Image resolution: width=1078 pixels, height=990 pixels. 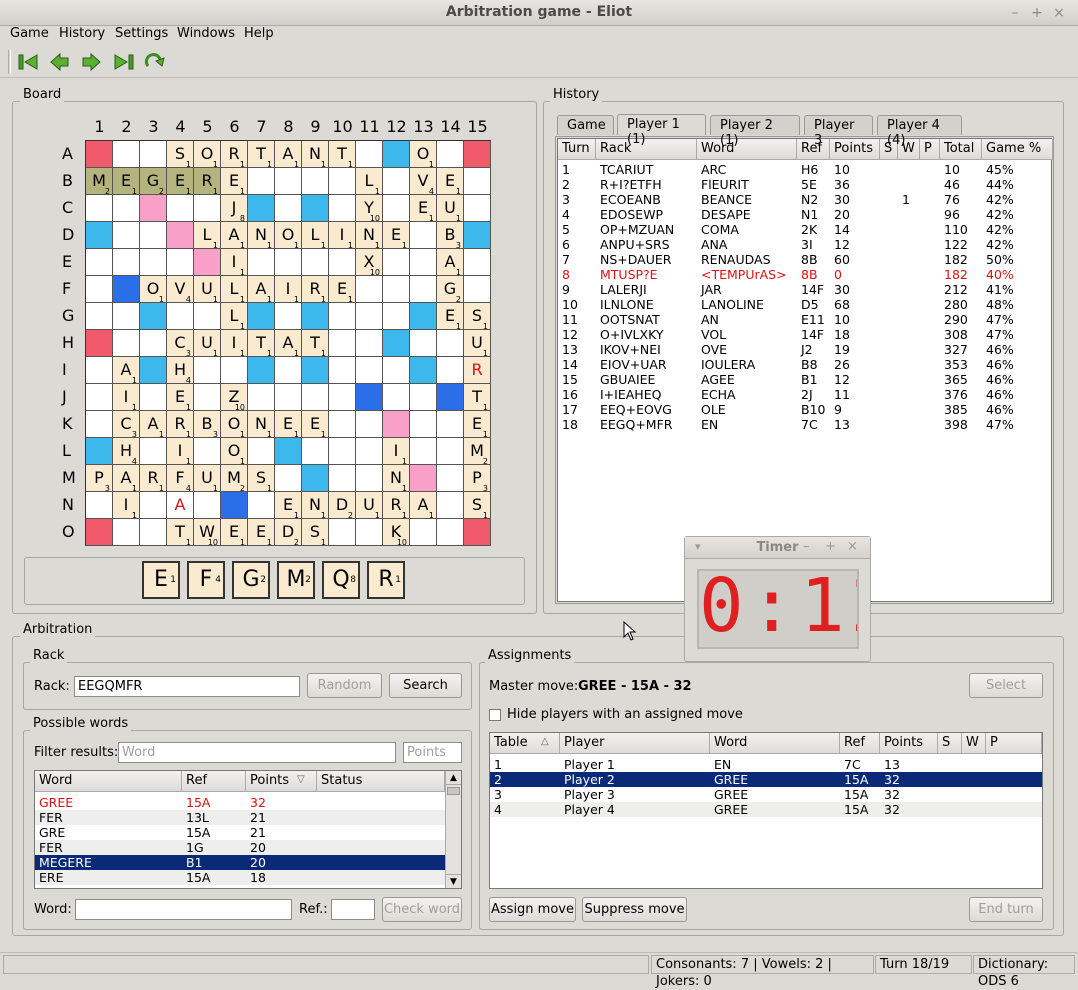 I want to click on filter-word-input: Word, so click(x=257, y=752).